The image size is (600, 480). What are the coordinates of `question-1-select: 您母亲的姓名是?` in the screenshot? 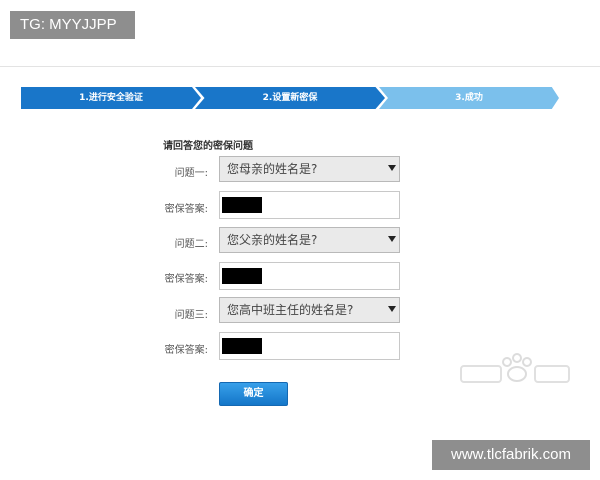 It's located at (309, 169).